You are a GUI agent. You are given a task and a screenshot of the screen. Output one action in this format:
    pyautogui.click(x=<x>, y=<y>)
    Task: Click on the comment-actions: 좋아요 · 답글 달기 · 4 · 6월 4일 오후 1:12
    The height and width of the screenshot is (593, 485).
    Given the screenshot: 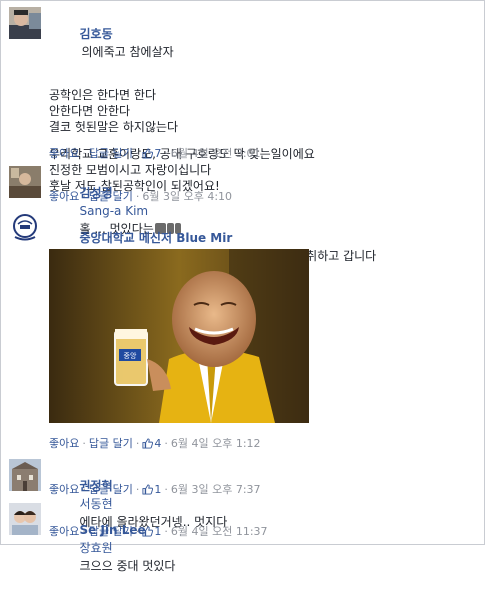 What is the action you would take?
    pyautogui.click(x=155, y=443)
    